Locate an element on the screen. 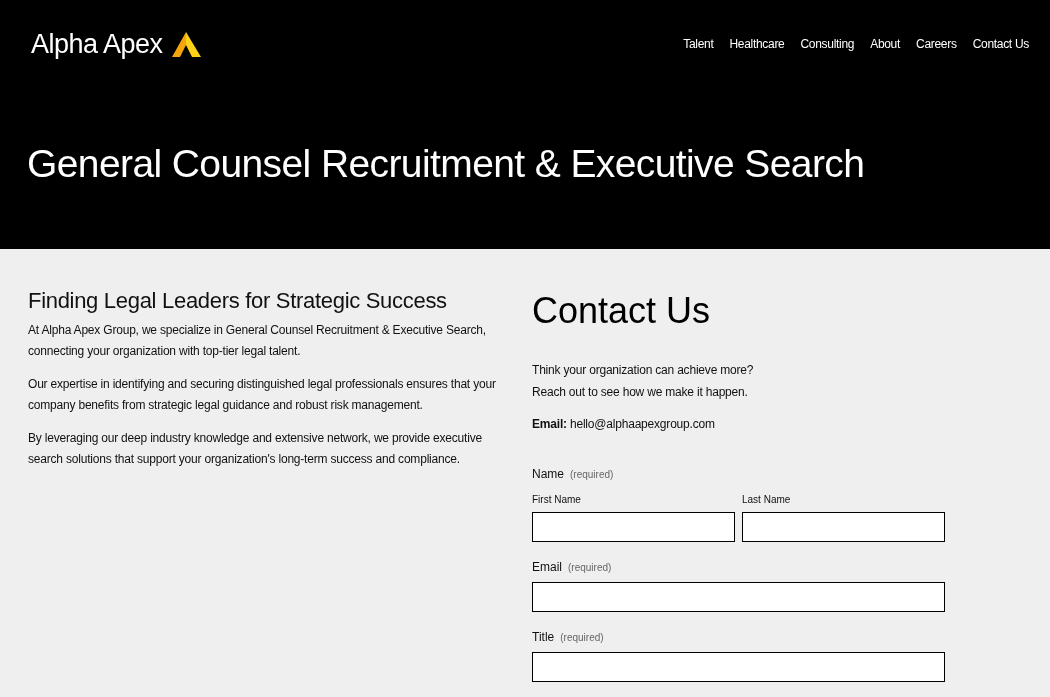 This screenshot has width=1050, height=697. contact-text: Think your organization can achieve more? is located at coordinates (643, 370).